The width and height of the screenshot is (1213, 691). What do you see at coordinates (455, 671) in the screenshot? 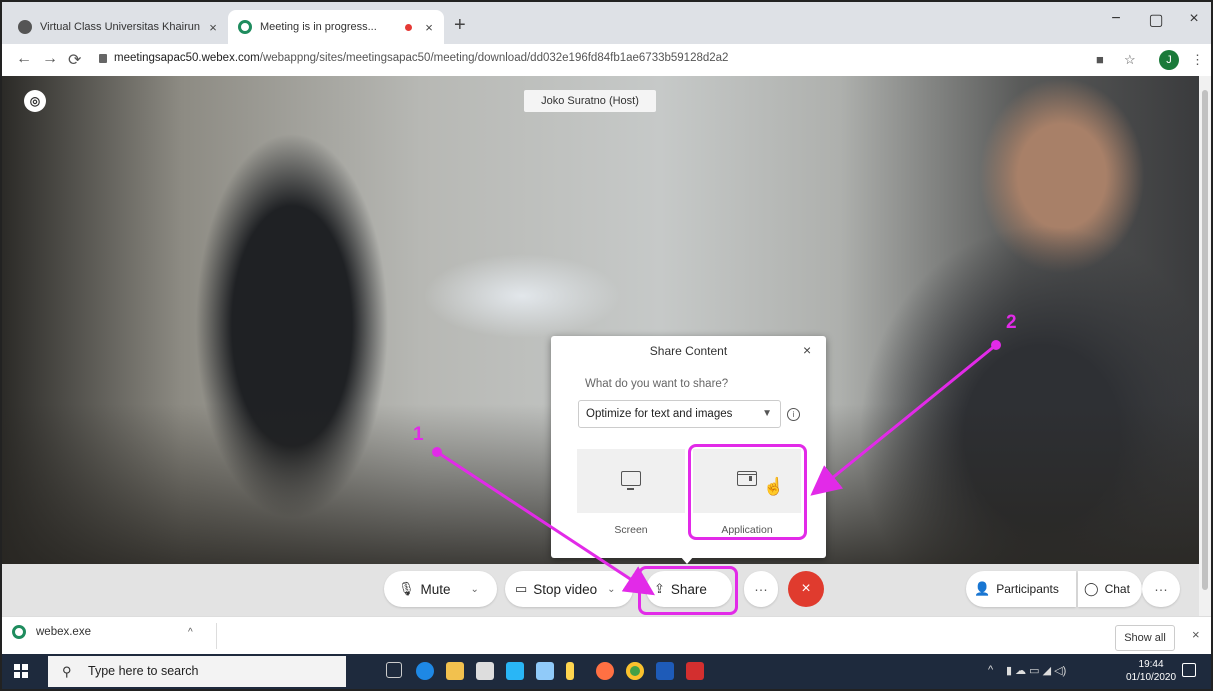
I see `file-explorer-icon` at bounding box center [455, 671].